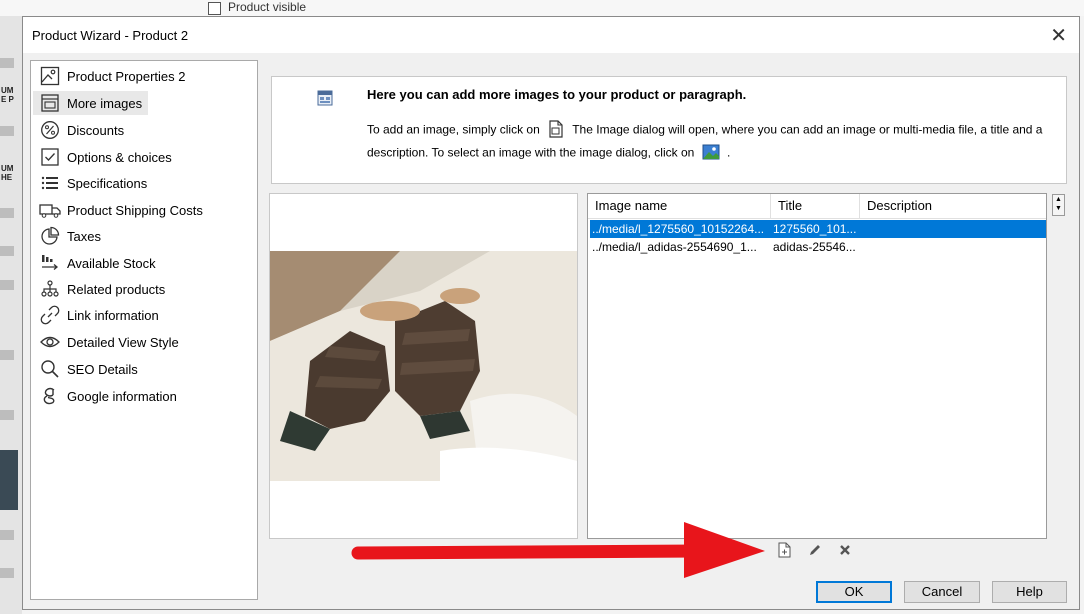 Image resolution: width=1084 pixels, height=614 pixels. Describe the element at coordinates (50, 263) in the screenshot. I see `stock-icon` at that location.